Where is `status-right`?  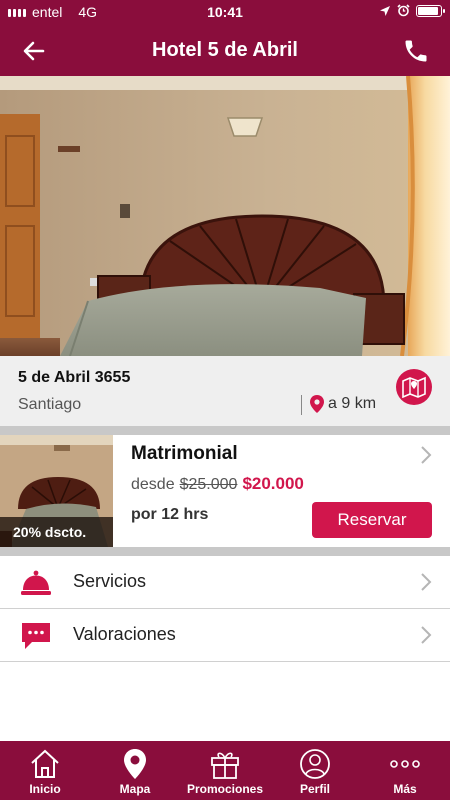 status-right is located at coordinates (412, 10).